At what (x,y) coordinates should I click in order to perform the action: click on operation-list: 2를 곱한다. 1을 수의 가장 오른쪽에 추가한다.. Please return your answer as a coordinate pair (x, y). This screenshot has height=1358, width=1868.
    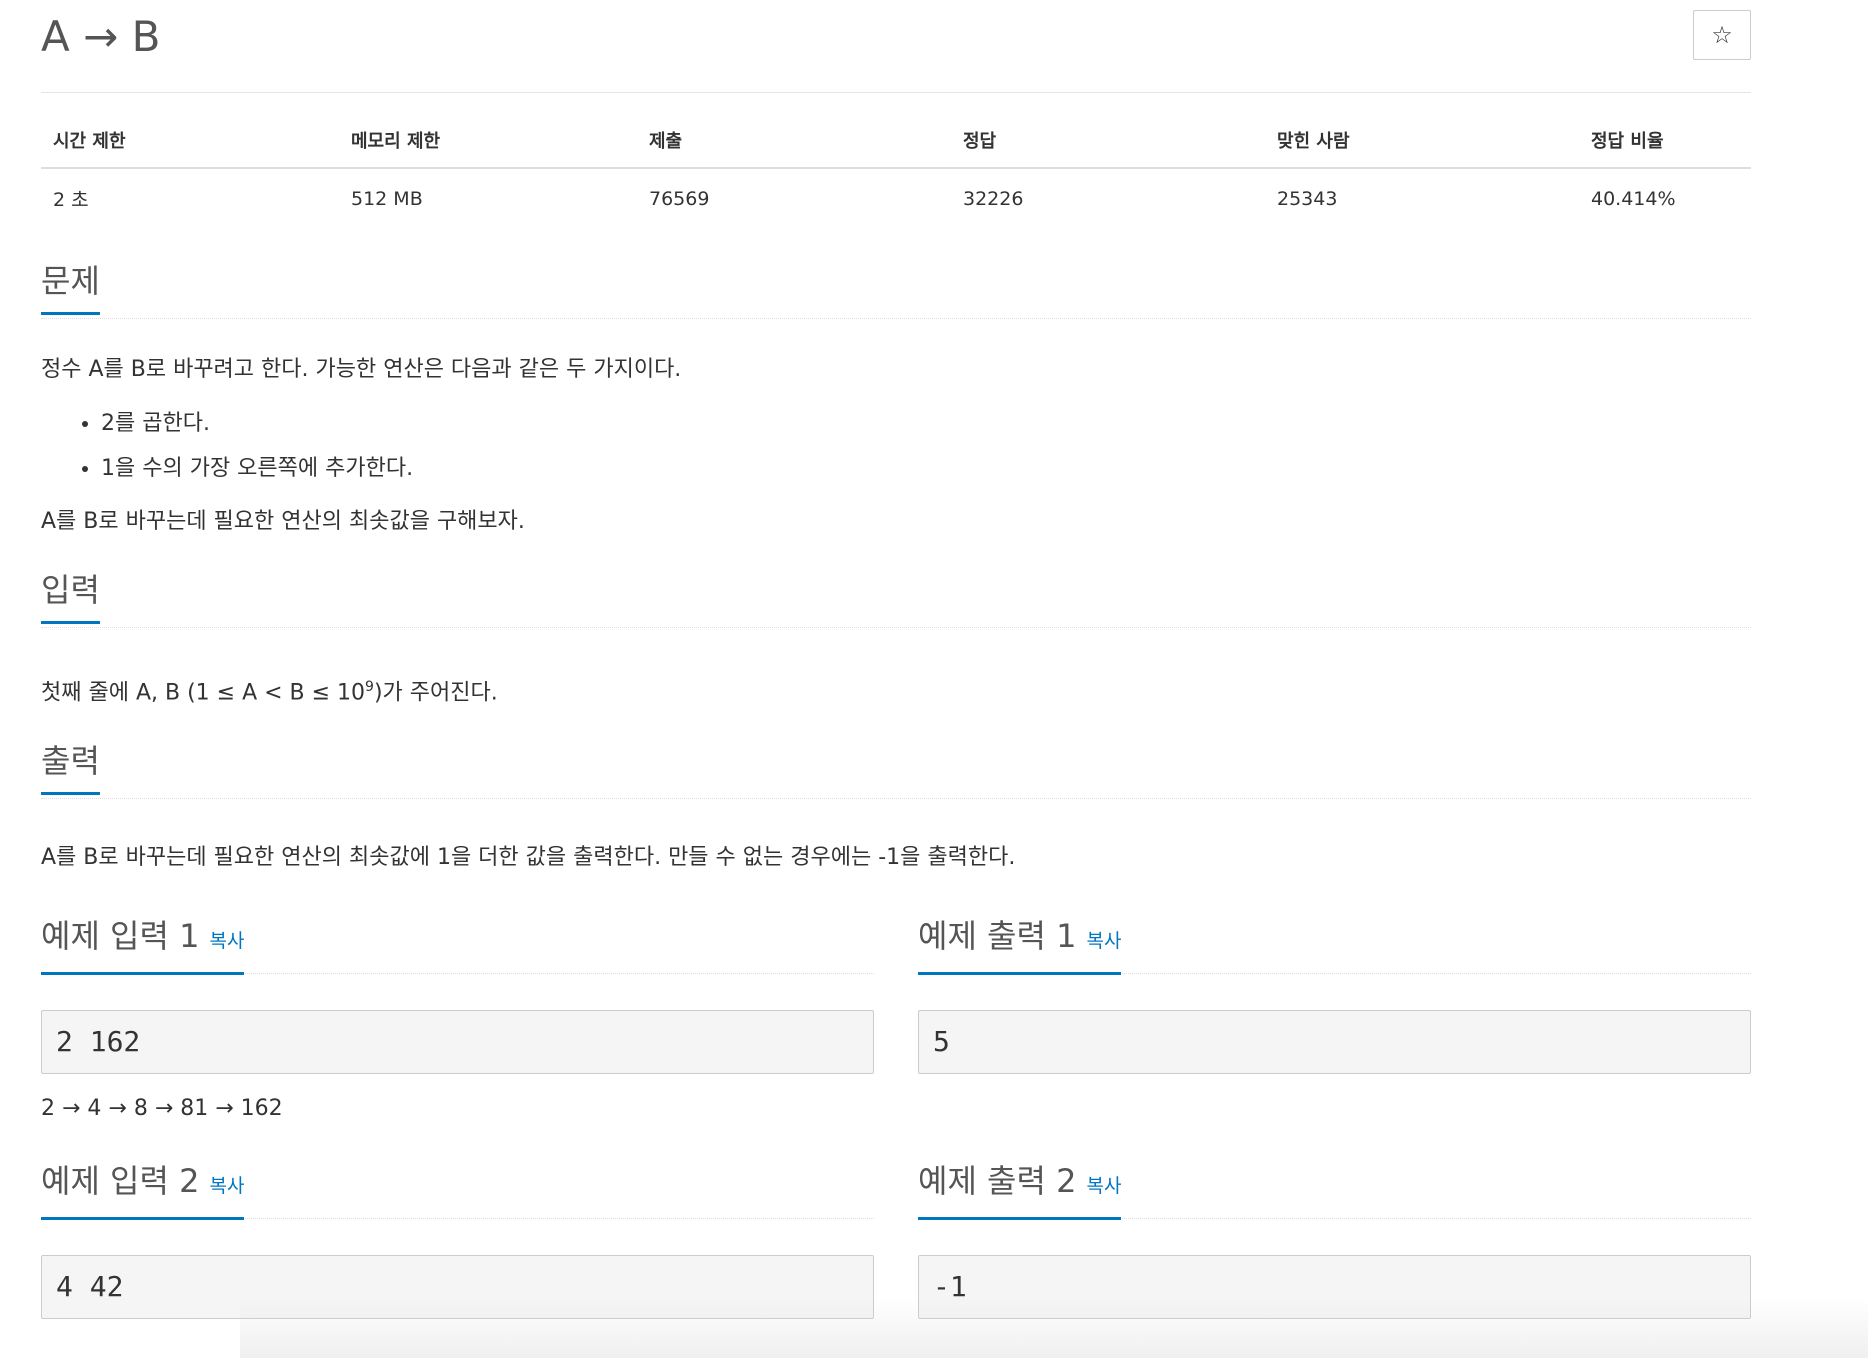
    Looking at the image, I should click on (896, 446).